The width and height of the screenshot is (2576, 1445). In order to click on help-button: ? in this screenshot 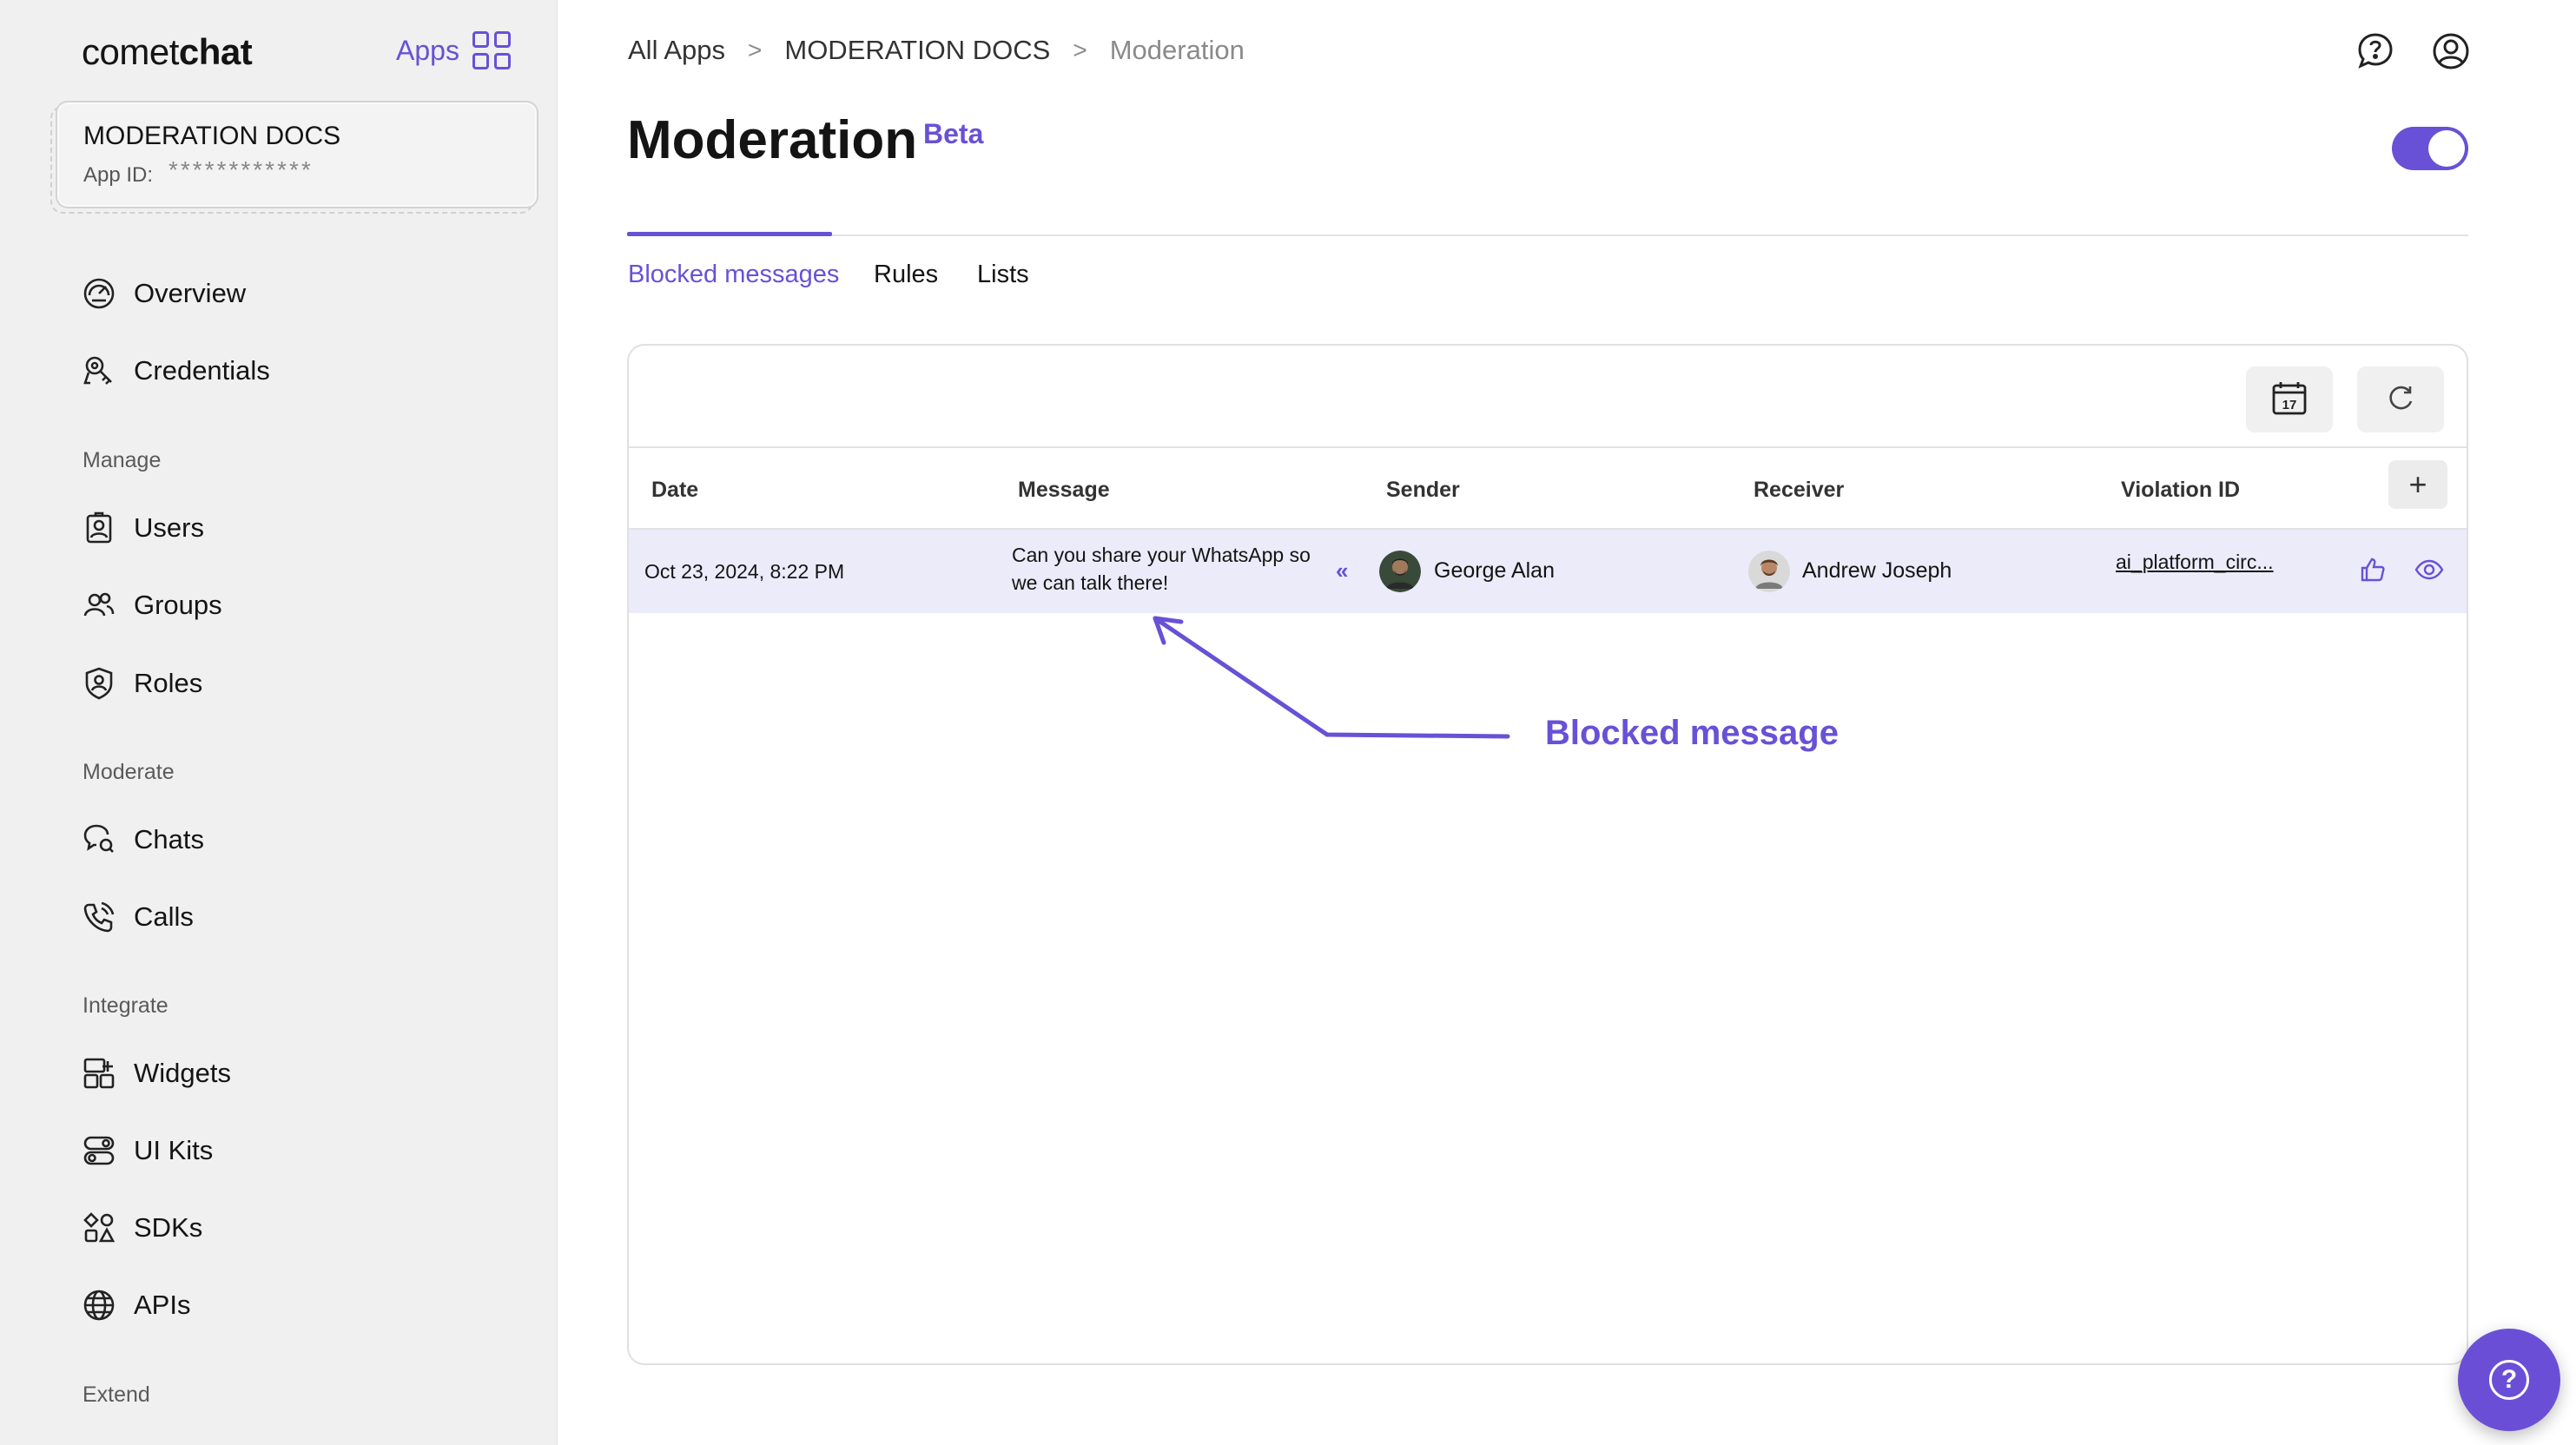, I will do `click(2509, 1380)`.